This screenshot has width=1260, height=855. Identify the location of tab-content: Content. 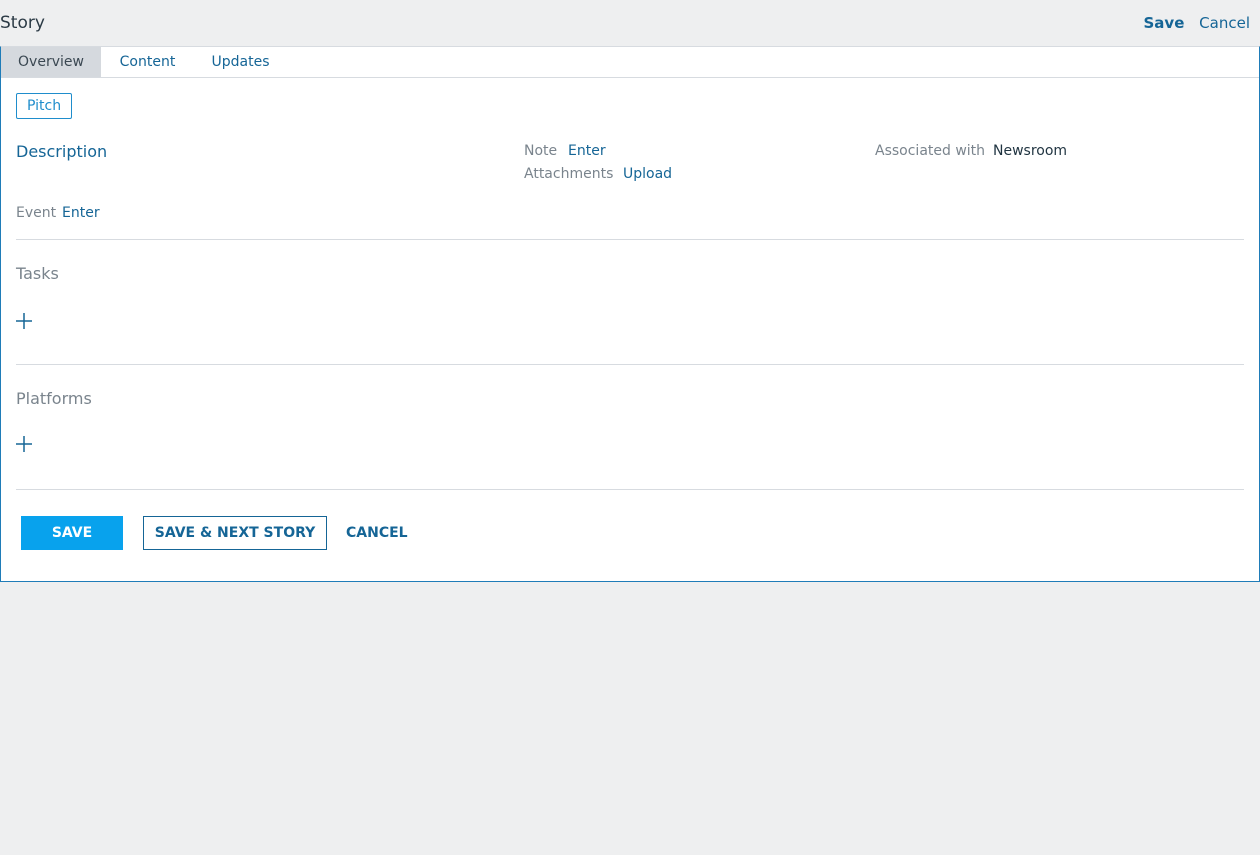
(147, 62).